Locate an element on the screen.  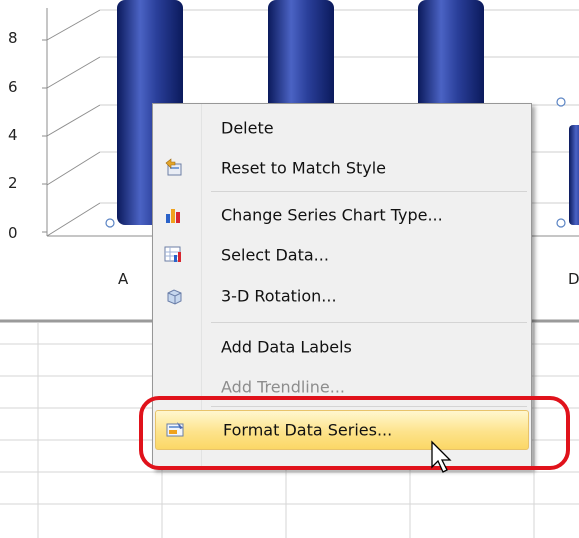
menu-item-label: Add Data Labels is located at coordinates (286, 347).